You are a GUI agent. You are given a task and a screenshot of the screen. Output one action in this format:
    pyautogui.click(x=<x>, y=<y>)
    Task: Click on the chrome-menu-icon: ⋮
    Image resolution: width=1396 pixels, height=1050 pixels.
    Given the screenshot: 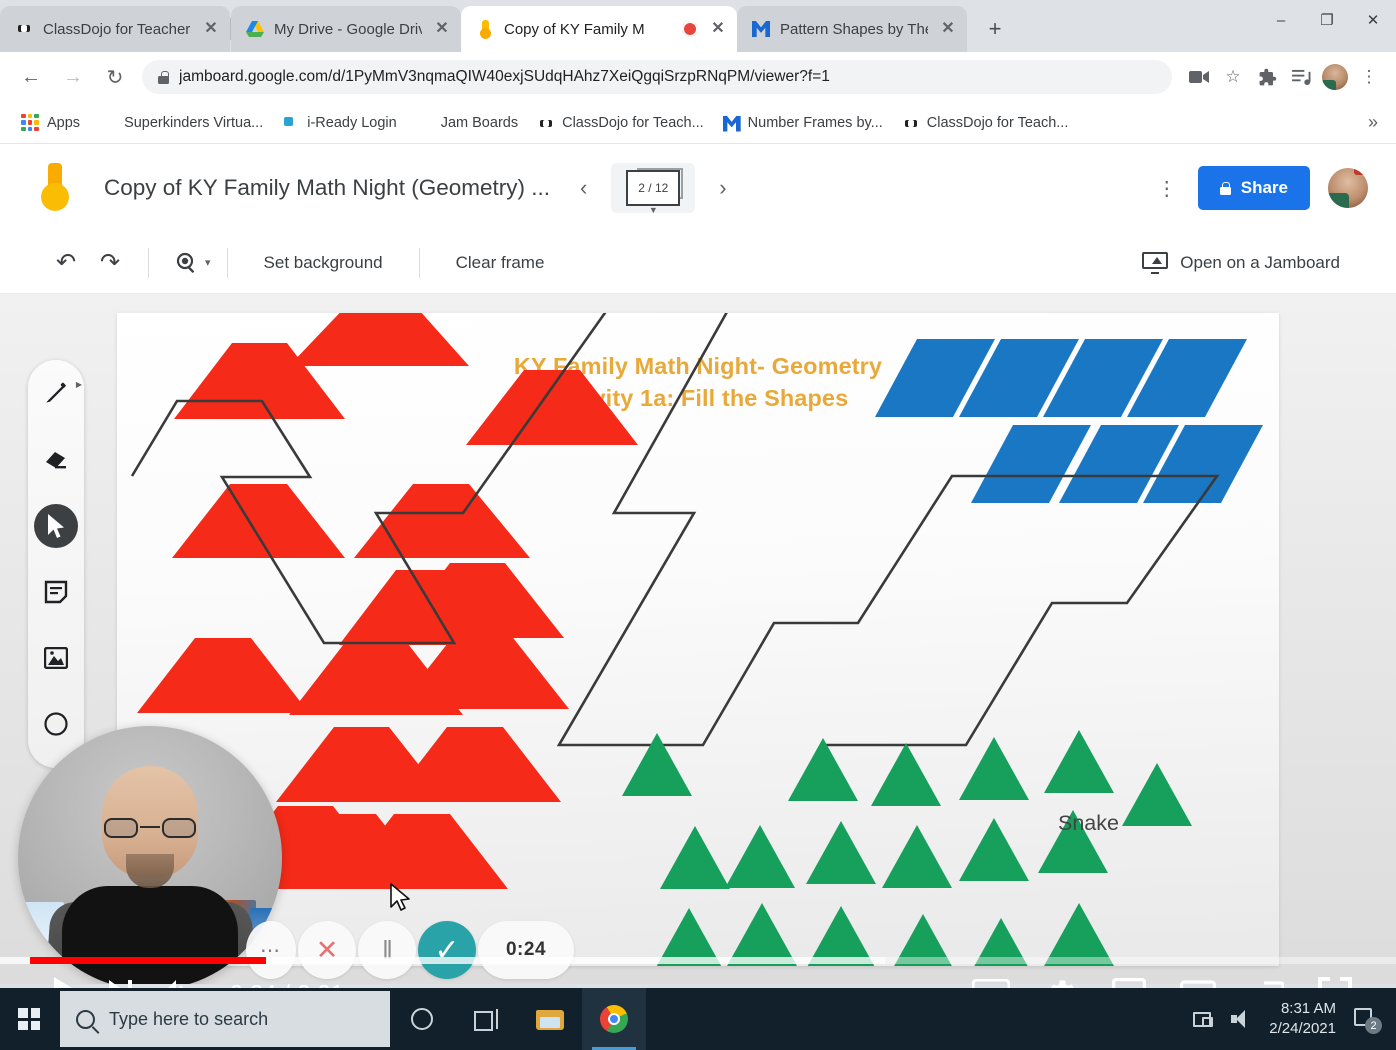 What is the action you would take?
    pyautogui.click(x=1369, y=77)
    